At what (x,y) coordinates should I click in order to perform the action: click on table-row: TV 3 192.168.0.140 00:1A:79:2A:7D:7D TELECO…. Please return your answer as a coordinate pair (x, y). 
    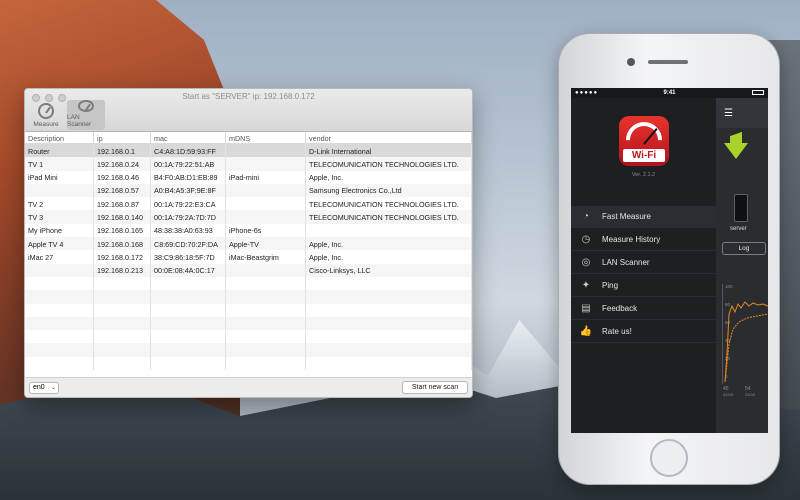
    Looking at the image, I should click on (248, 217).